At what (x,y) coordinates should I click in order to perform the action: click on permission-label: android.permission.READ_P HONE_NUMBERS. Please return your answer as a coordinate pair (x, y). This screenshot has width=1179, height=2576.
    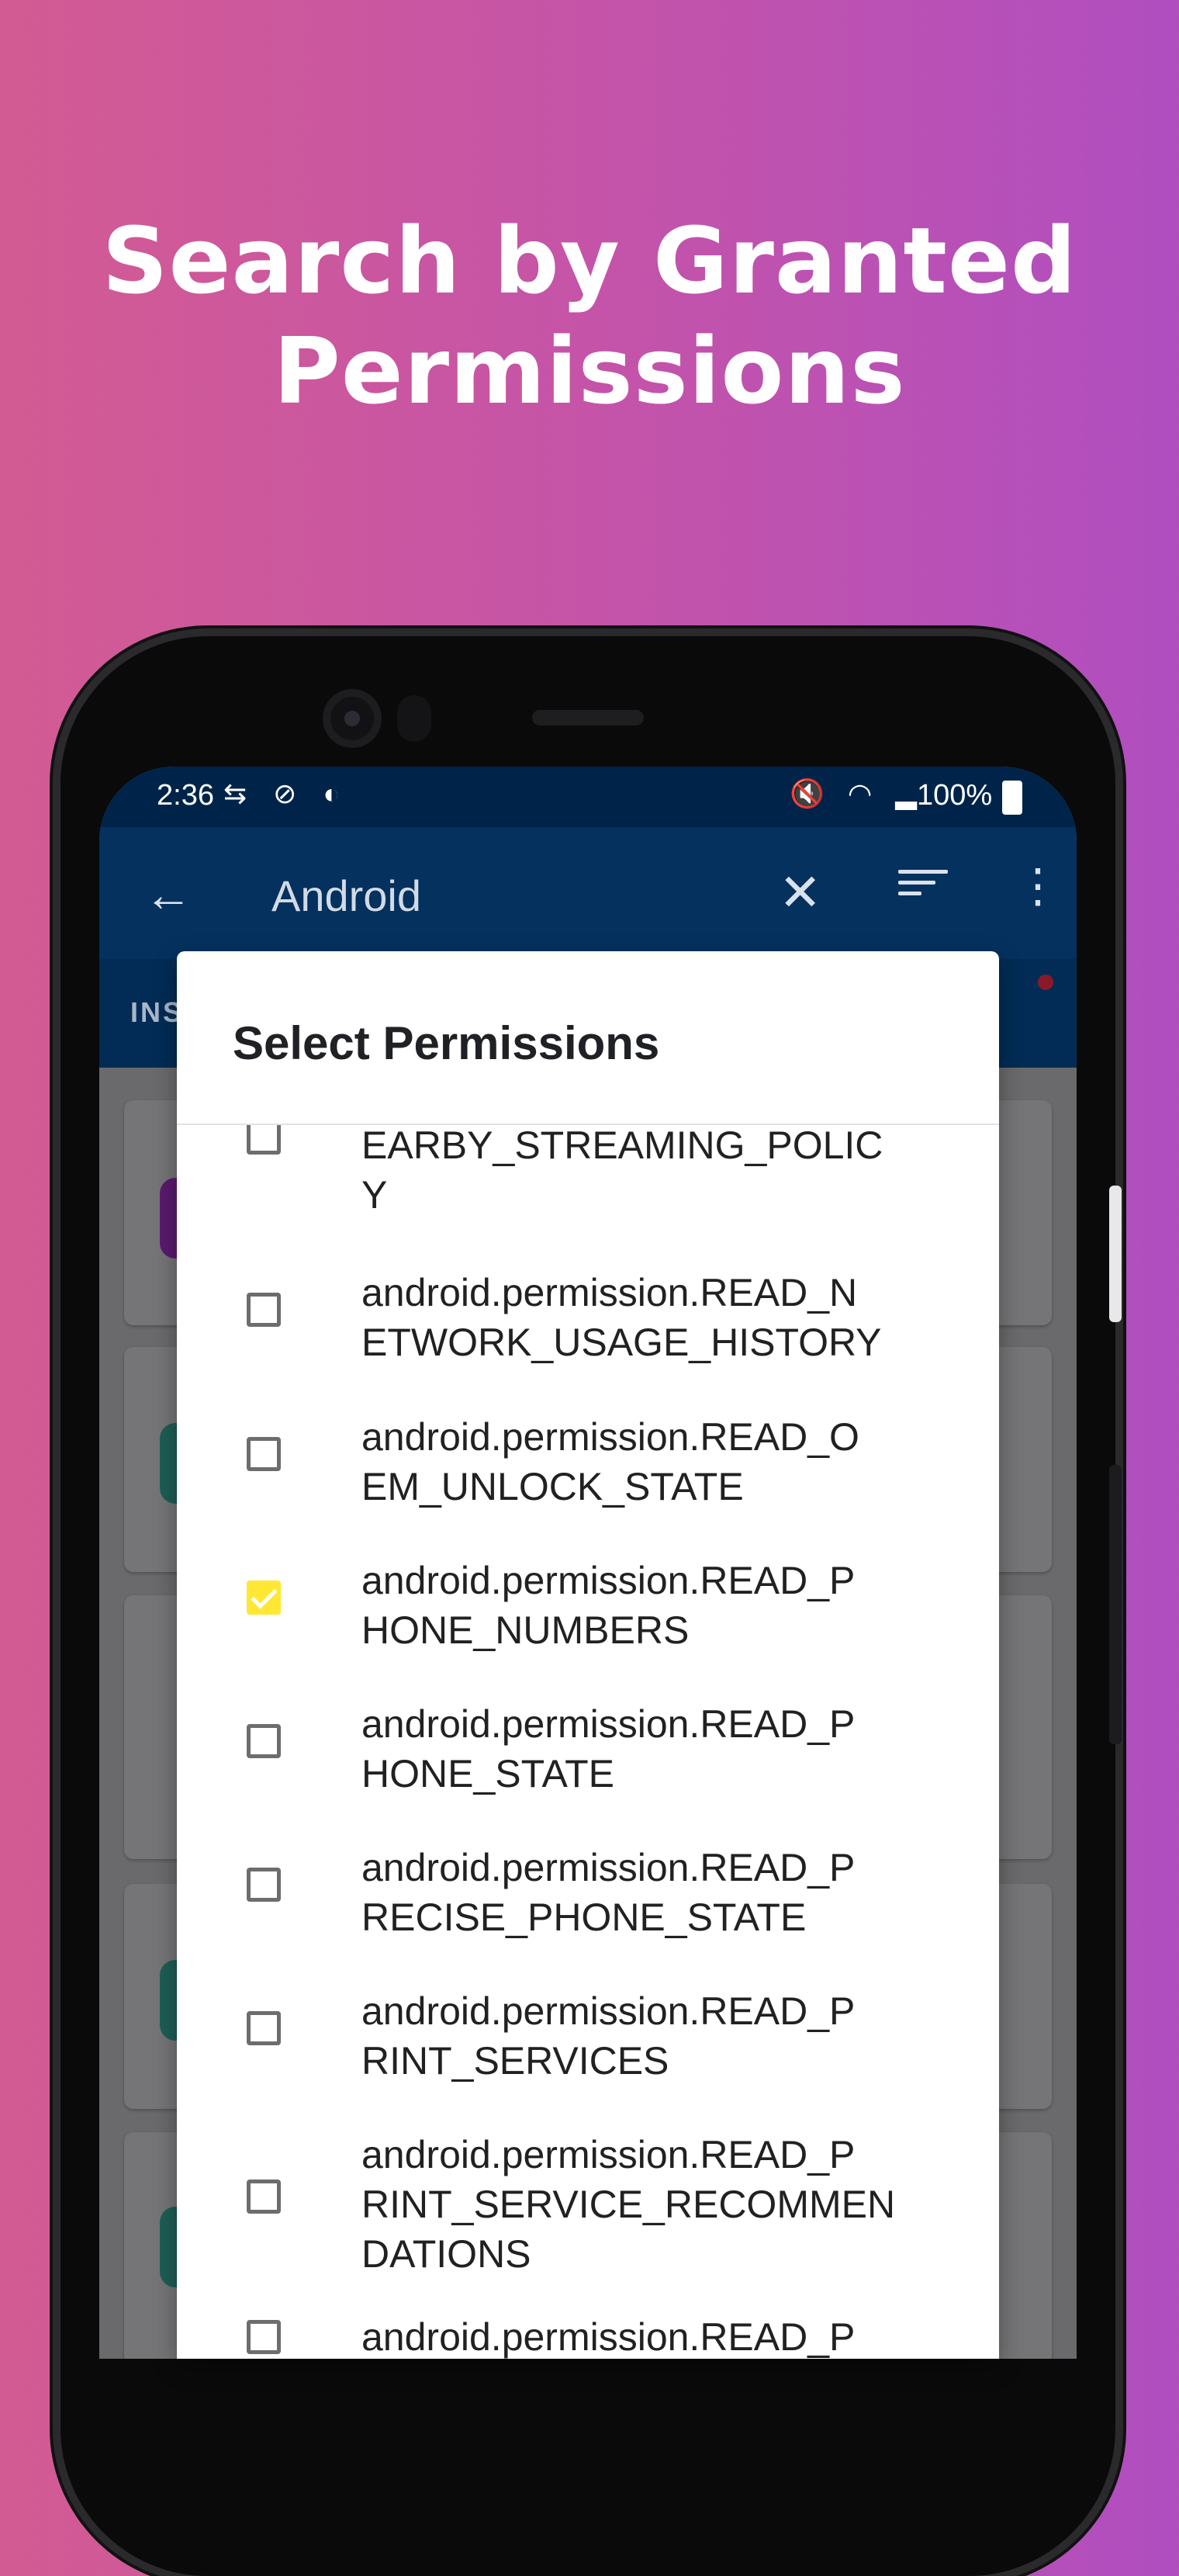
    Looking at the image, I should click on (608, 1605).